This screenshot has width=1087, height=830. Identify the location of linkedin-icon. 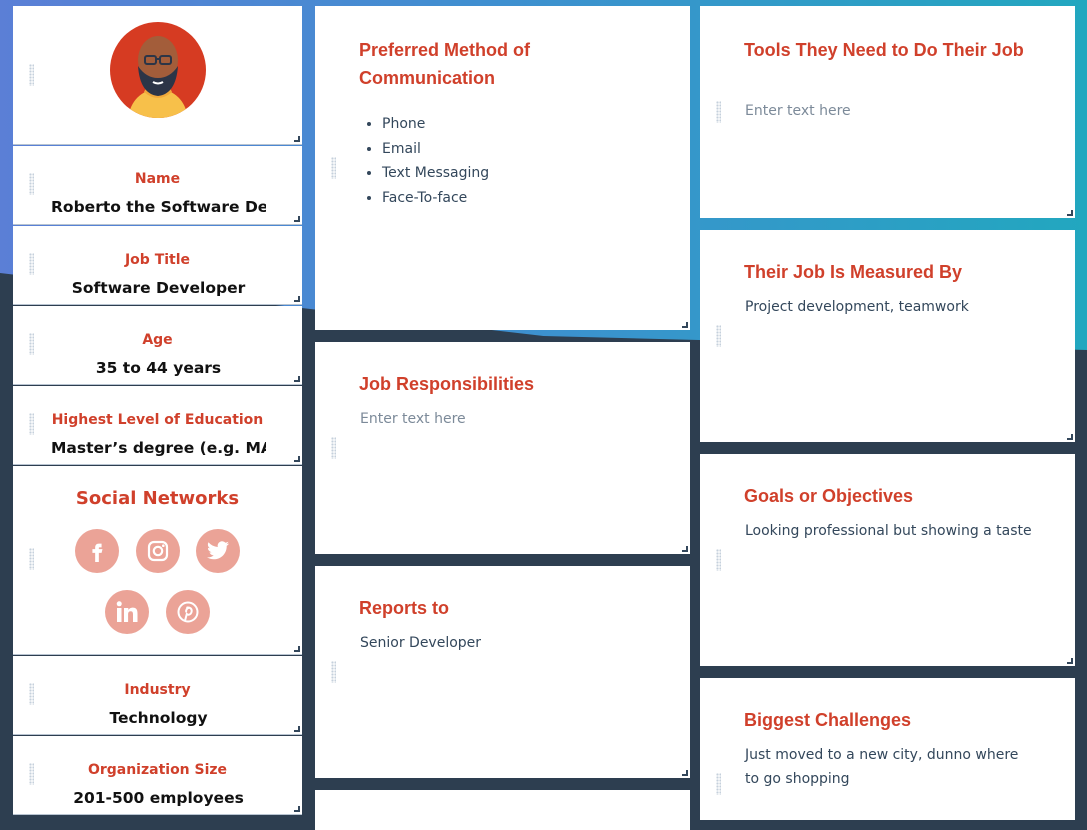
(127, 612).